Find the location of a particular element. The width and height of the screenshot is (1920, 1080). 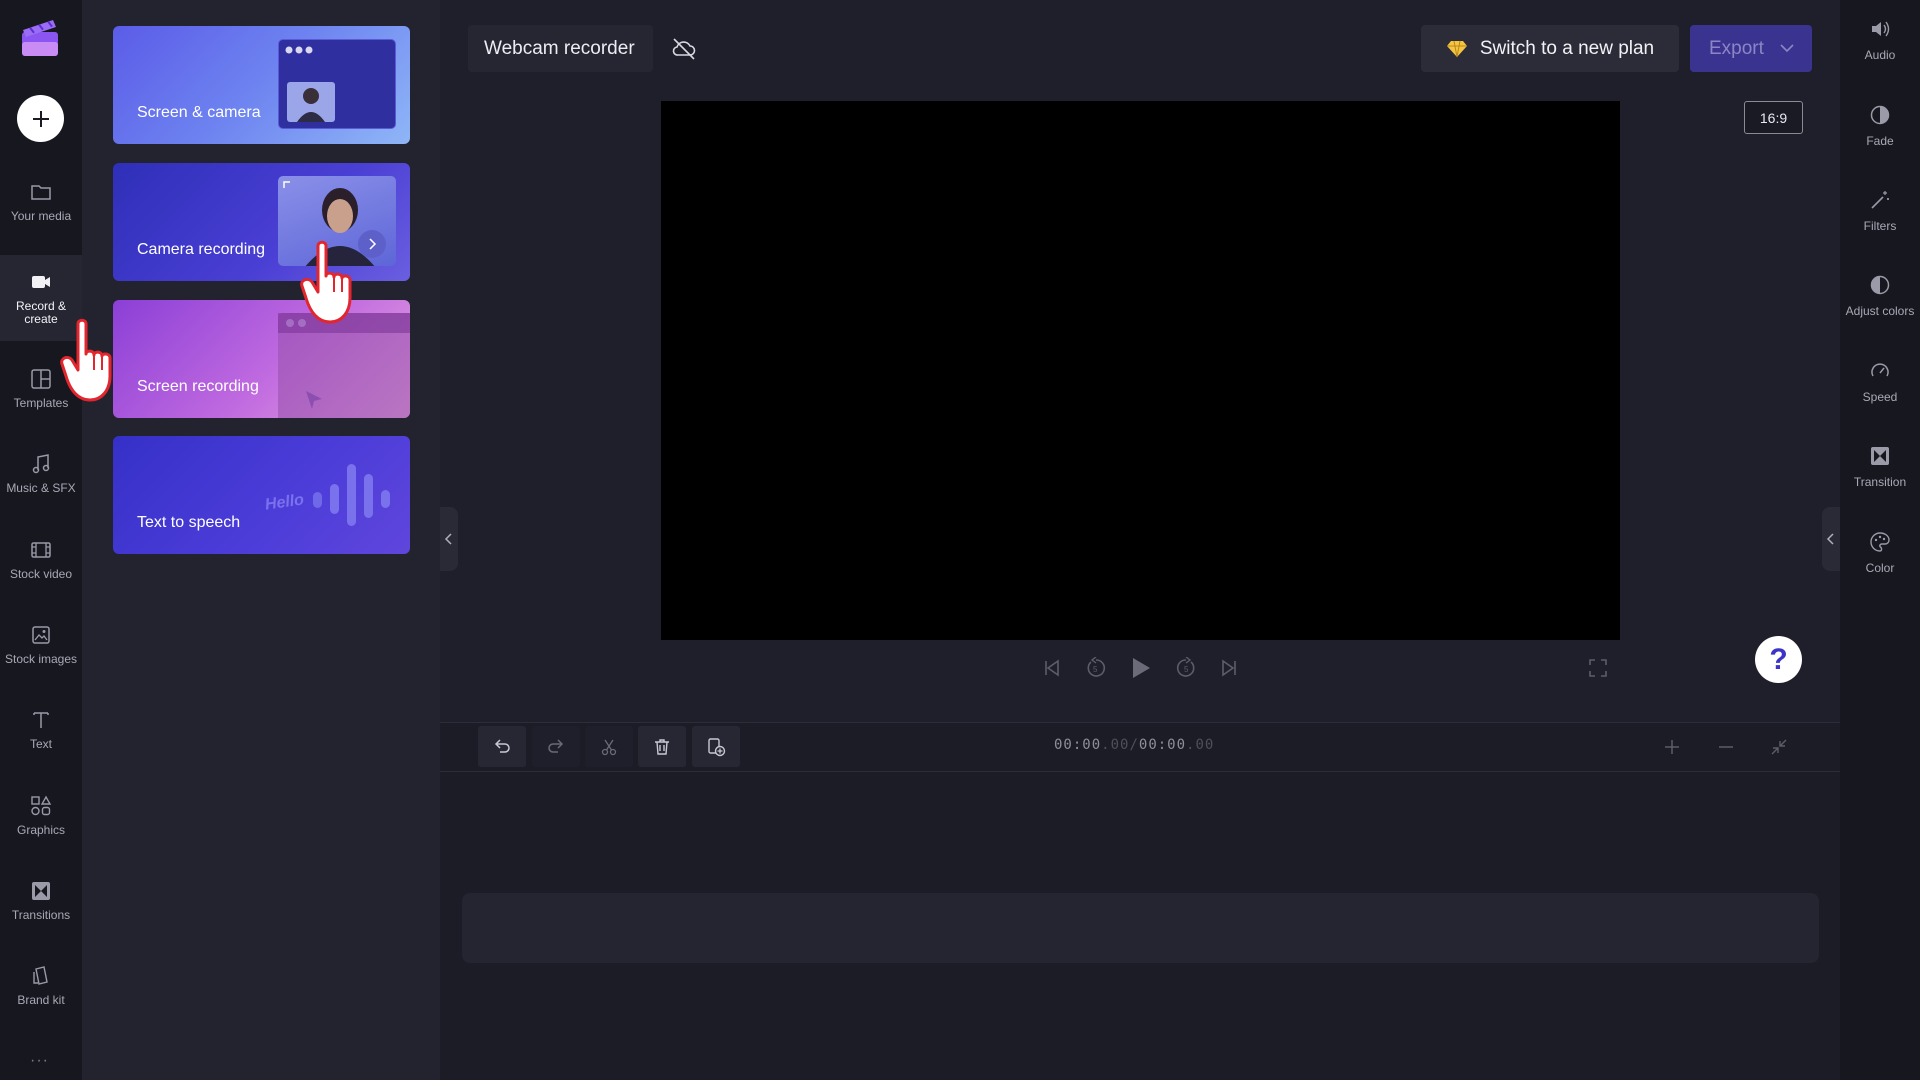

skip-back-icon is located at coordinates (1052, 668).